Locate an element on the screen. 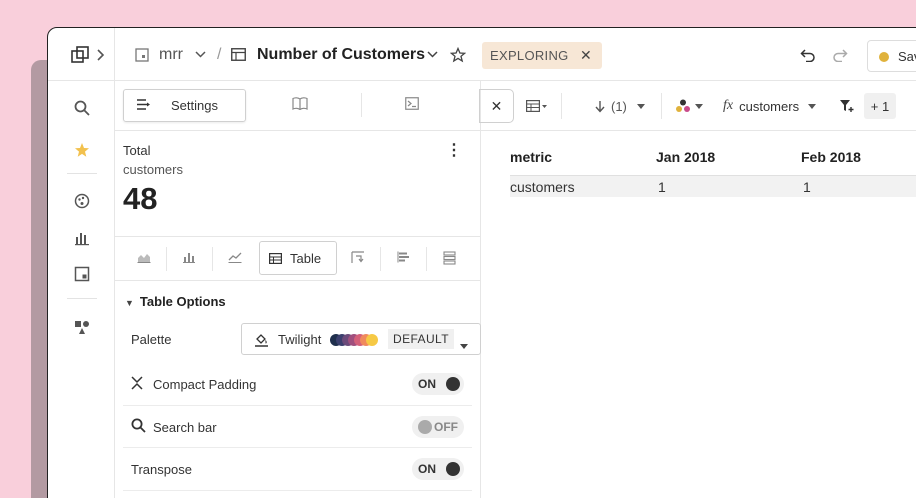  formula-button: fx customers is located at coordinates (770, 106).